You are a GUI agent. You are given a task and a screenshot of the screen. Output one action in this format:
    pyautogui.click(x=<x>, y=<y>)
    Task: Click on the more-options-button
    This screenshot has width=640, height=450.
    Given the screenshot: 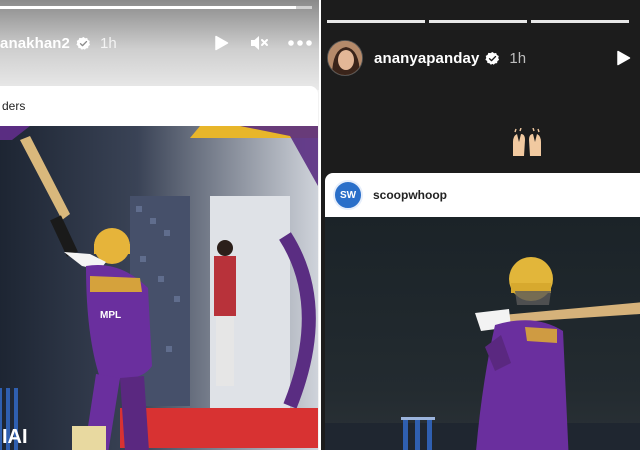 What is the action you would take?
    pyautogui.click(x=300, y=43)
    